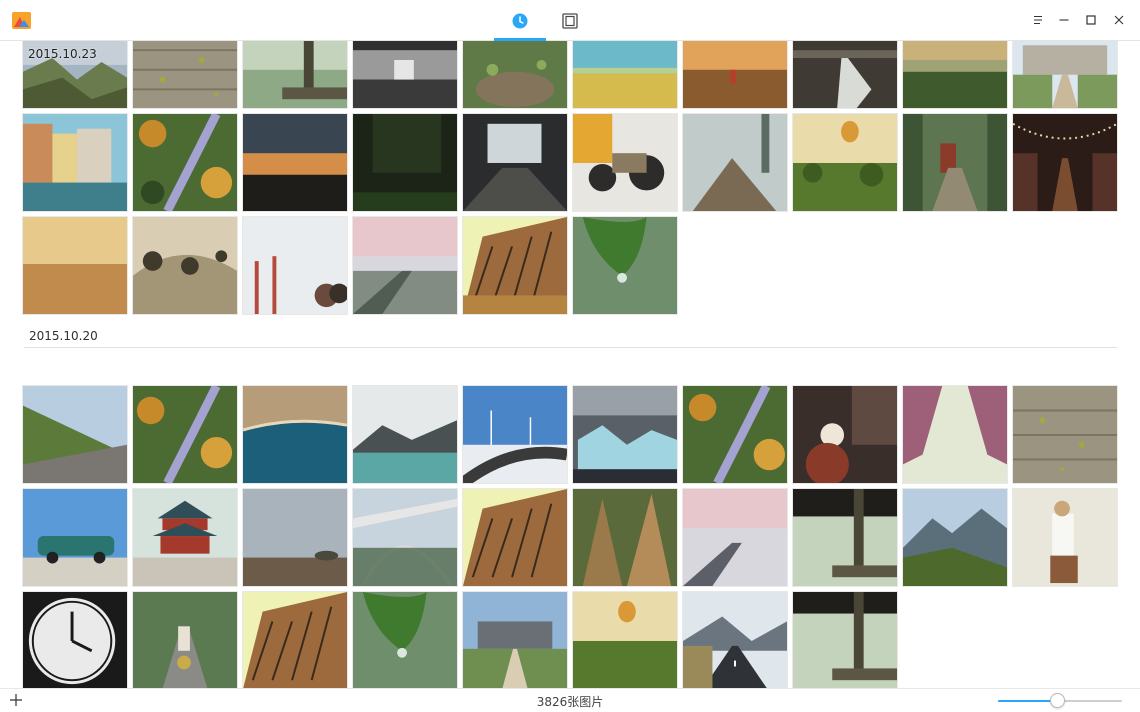 Image resolution: width=1140 pixels, height=712 pixels. I want to click on tab-albums, so click(570, 20).